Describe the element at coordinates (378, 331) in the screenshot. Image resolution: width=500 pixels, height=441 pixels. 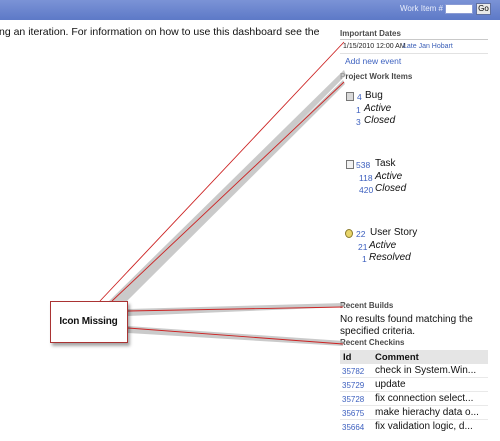
I see `recent-builds-message-line2: specified criteria.` at that location.